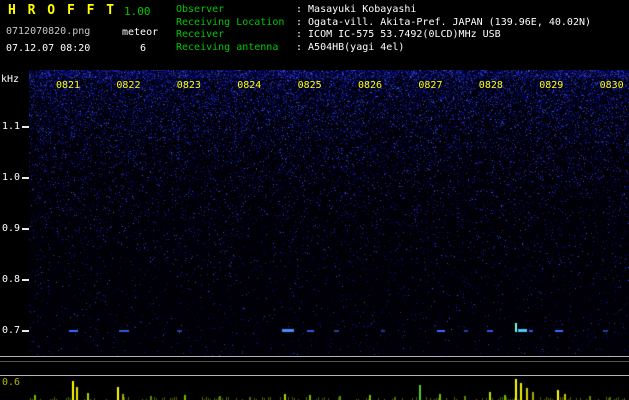 Image resolution: width=629 pixels, height=400 pixels. What do you see at coordinates (48, 48) in the screenshot?
I see `datetime-label: 07.12.07 08:20` at bounding box center [48, 48].